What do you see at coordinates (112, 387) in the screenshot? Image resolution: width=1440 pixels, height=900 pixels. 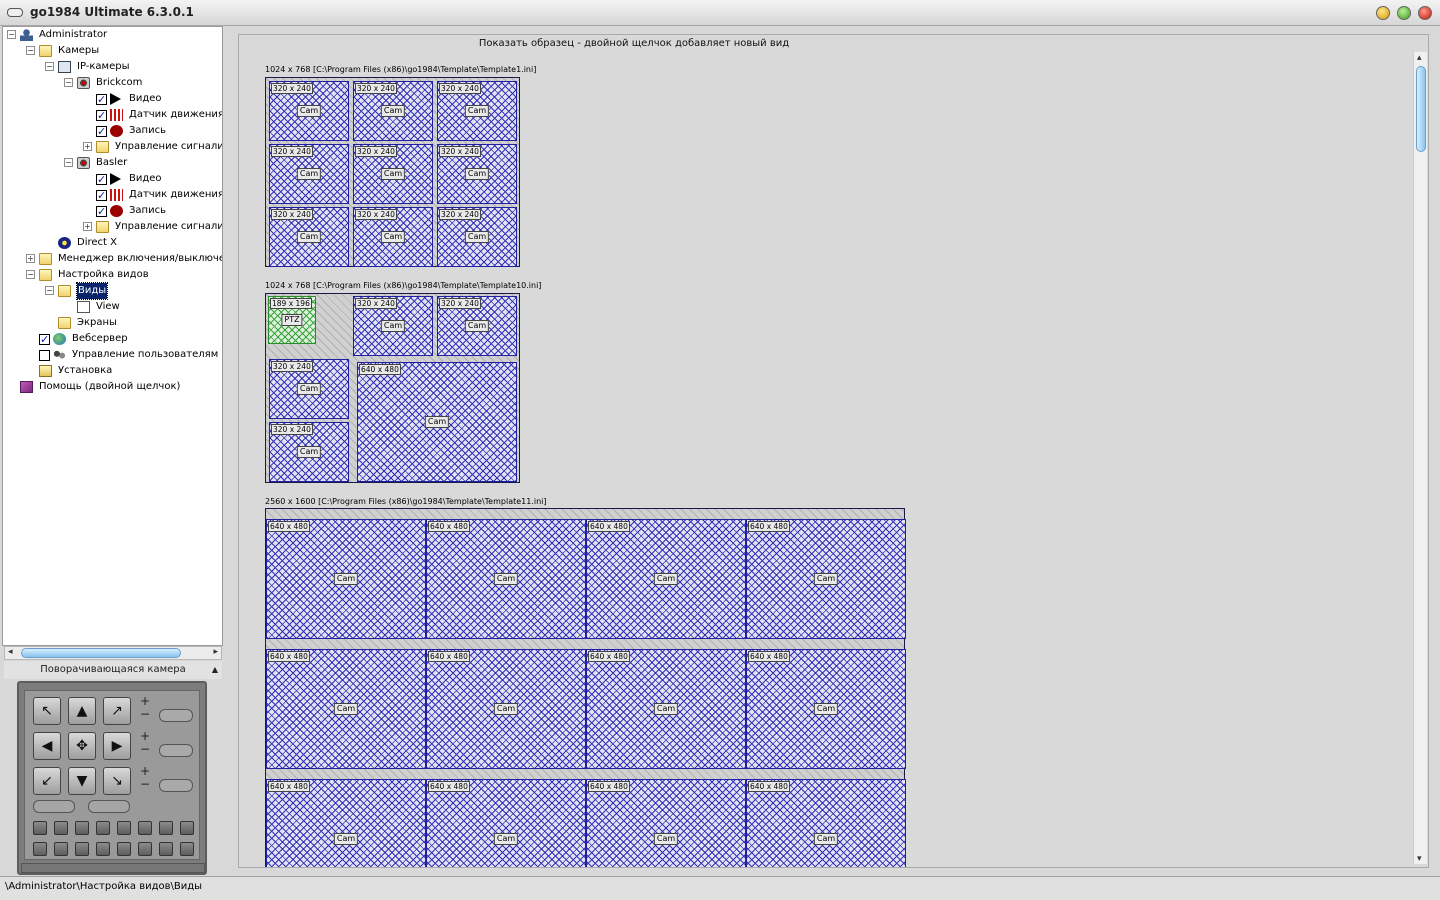 I see `tree-item: Помощь (двойной щелчок)` at bounding box center [112, 387].